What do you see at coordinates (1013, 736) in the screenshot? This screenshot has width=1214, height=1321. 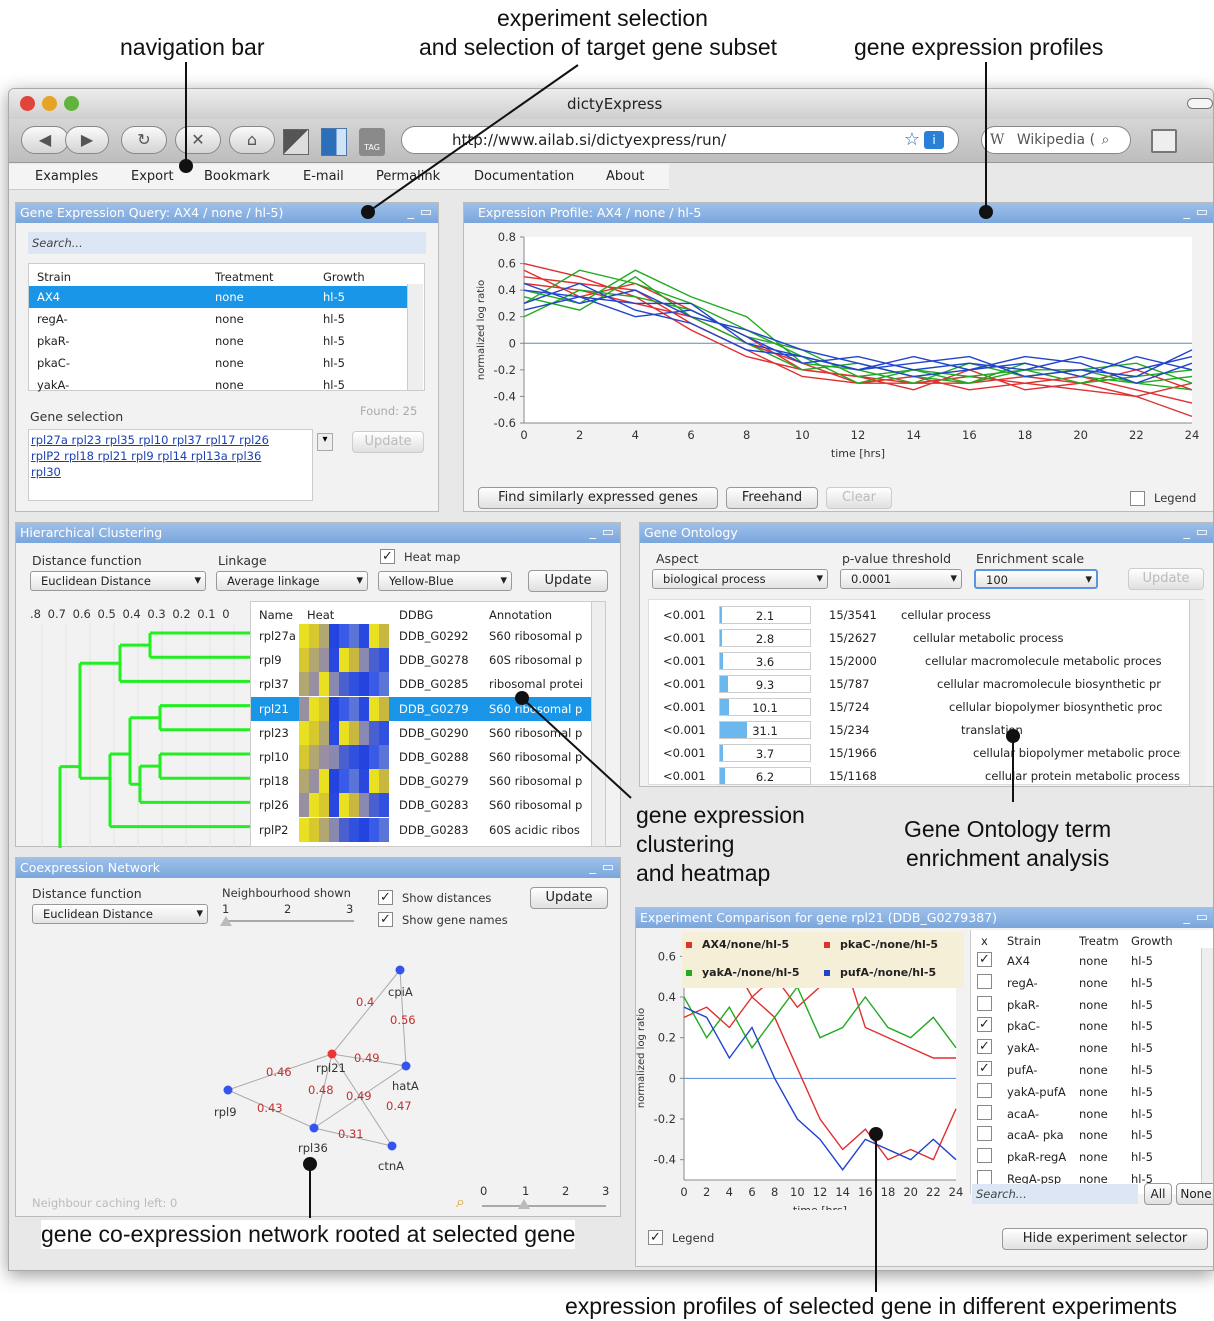 I see `leader-dot-go` at bounding box center [1013, 736].